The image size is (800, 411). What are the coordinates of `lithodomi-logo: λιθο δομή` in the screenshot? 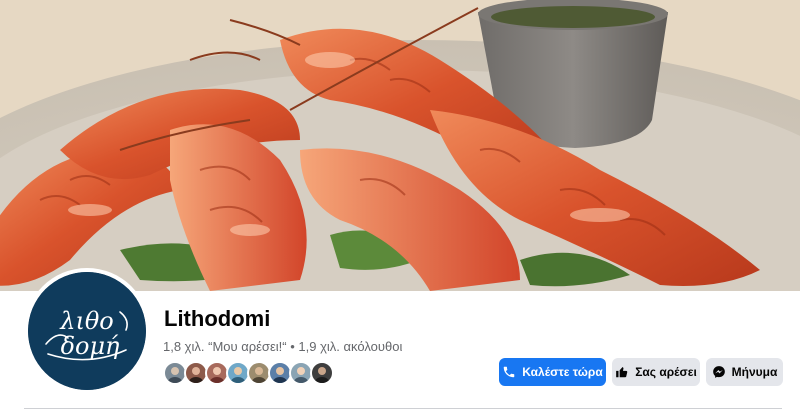 It's located at (87, 331).